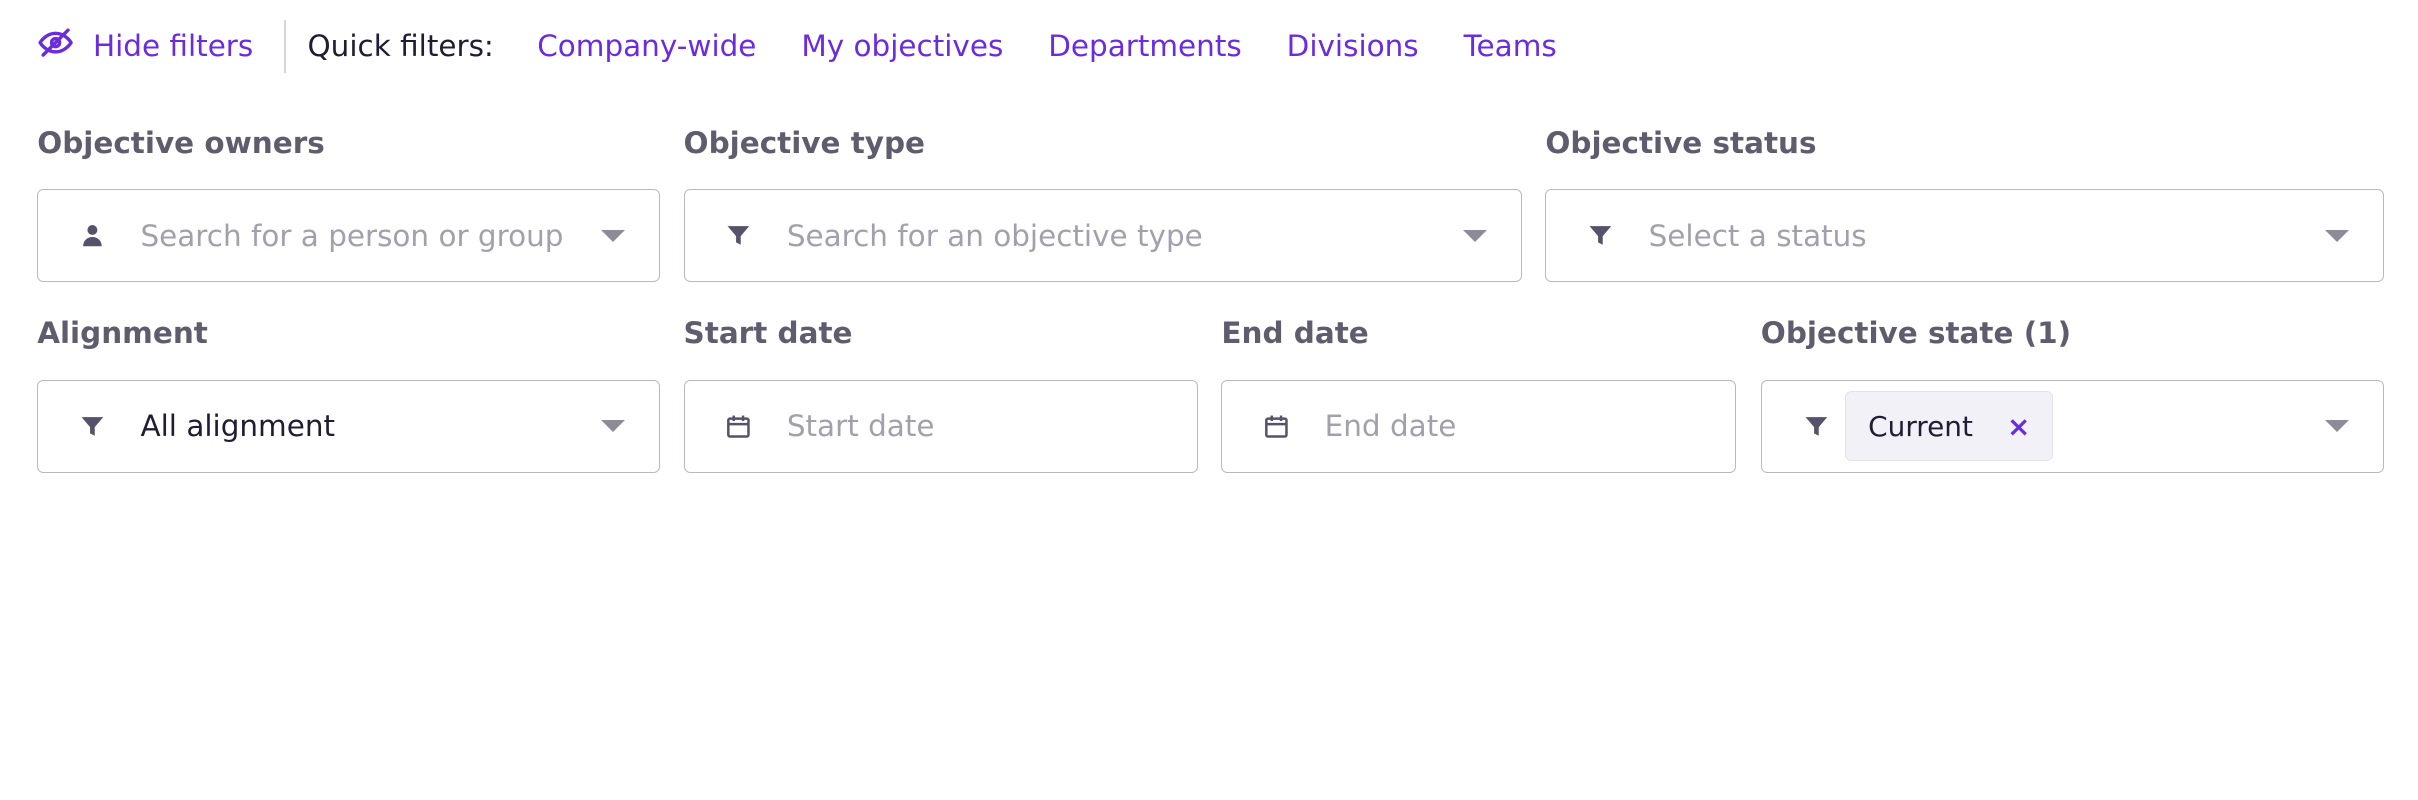  I want to click on objective-owners-select: Search for a person or group, so click(349, 236).